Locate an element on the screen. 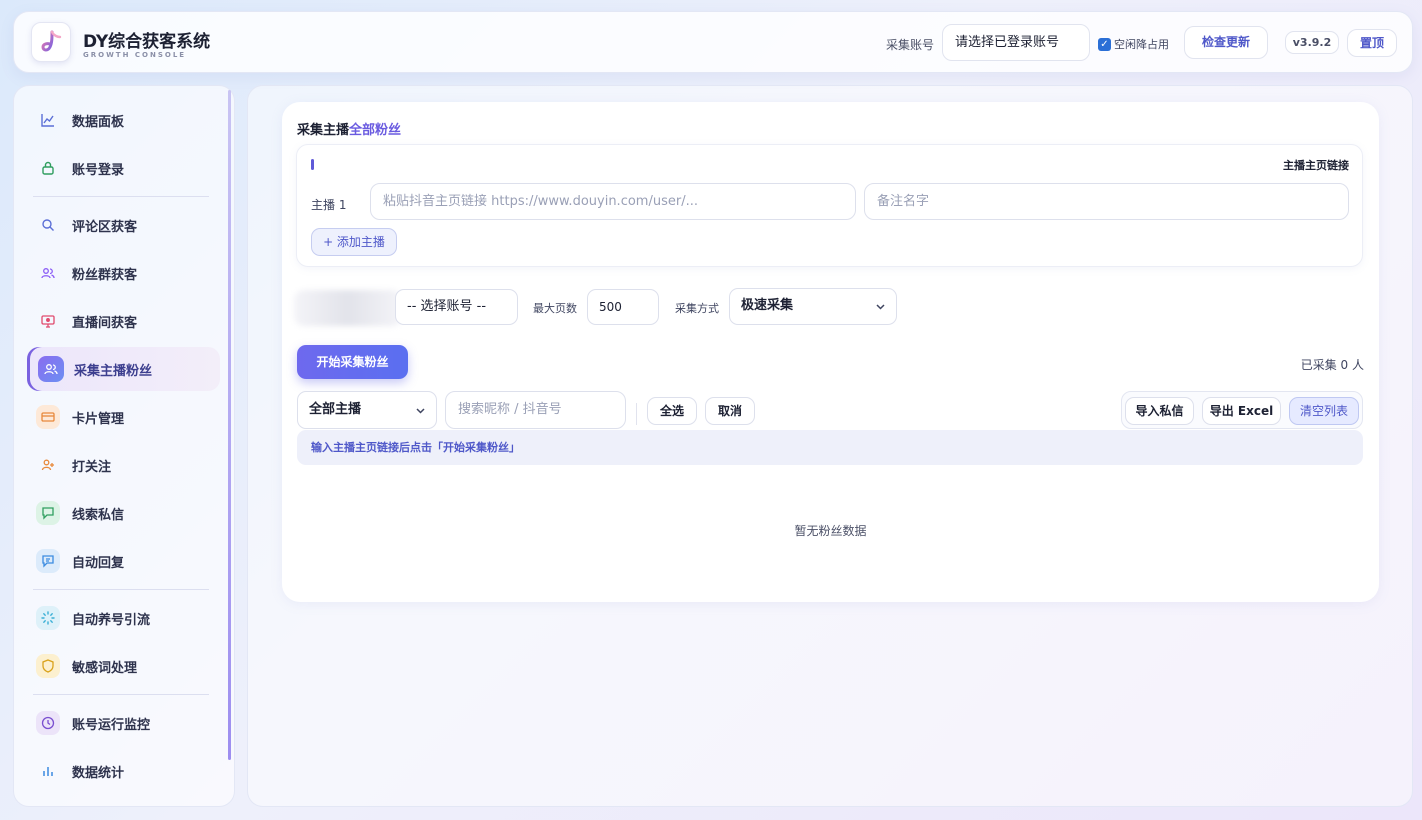 The image size is (1422, 820). collect-account-select: -- 选择账号 -- is located at coordinates (456, 307).